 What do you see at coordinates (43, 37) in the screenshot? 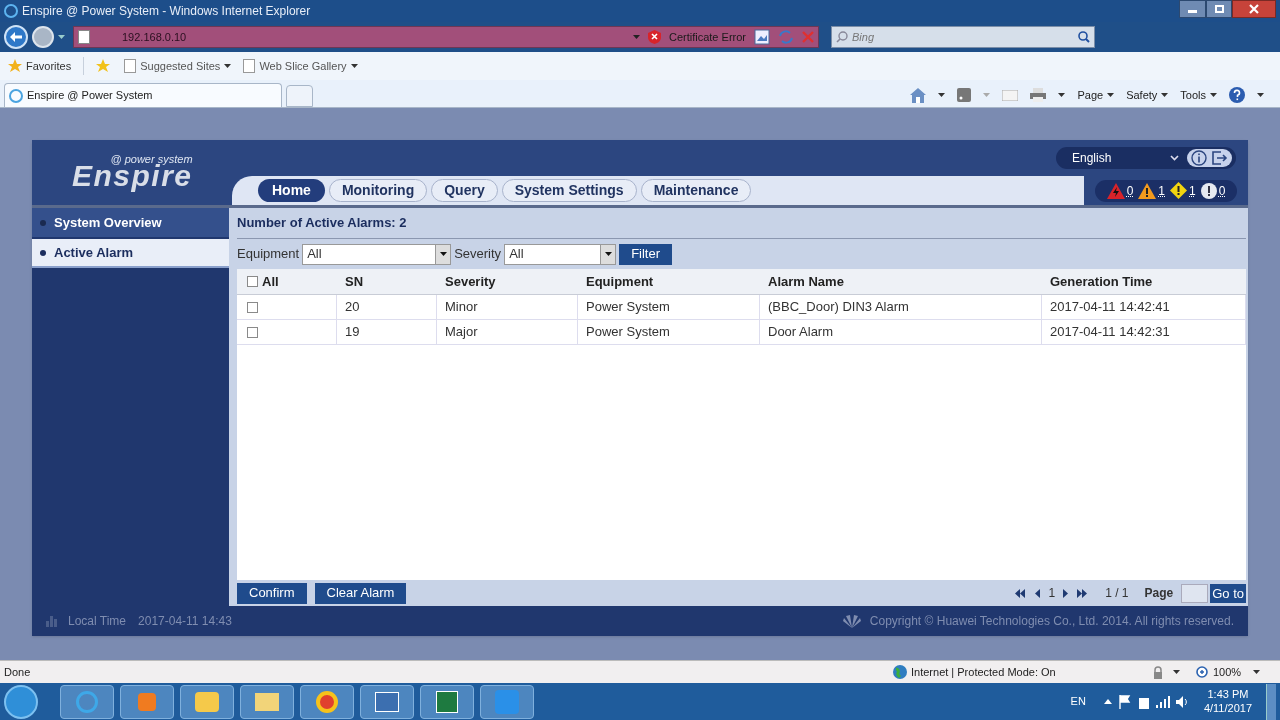
I see `forward-button` at bounding box center [43, 37].